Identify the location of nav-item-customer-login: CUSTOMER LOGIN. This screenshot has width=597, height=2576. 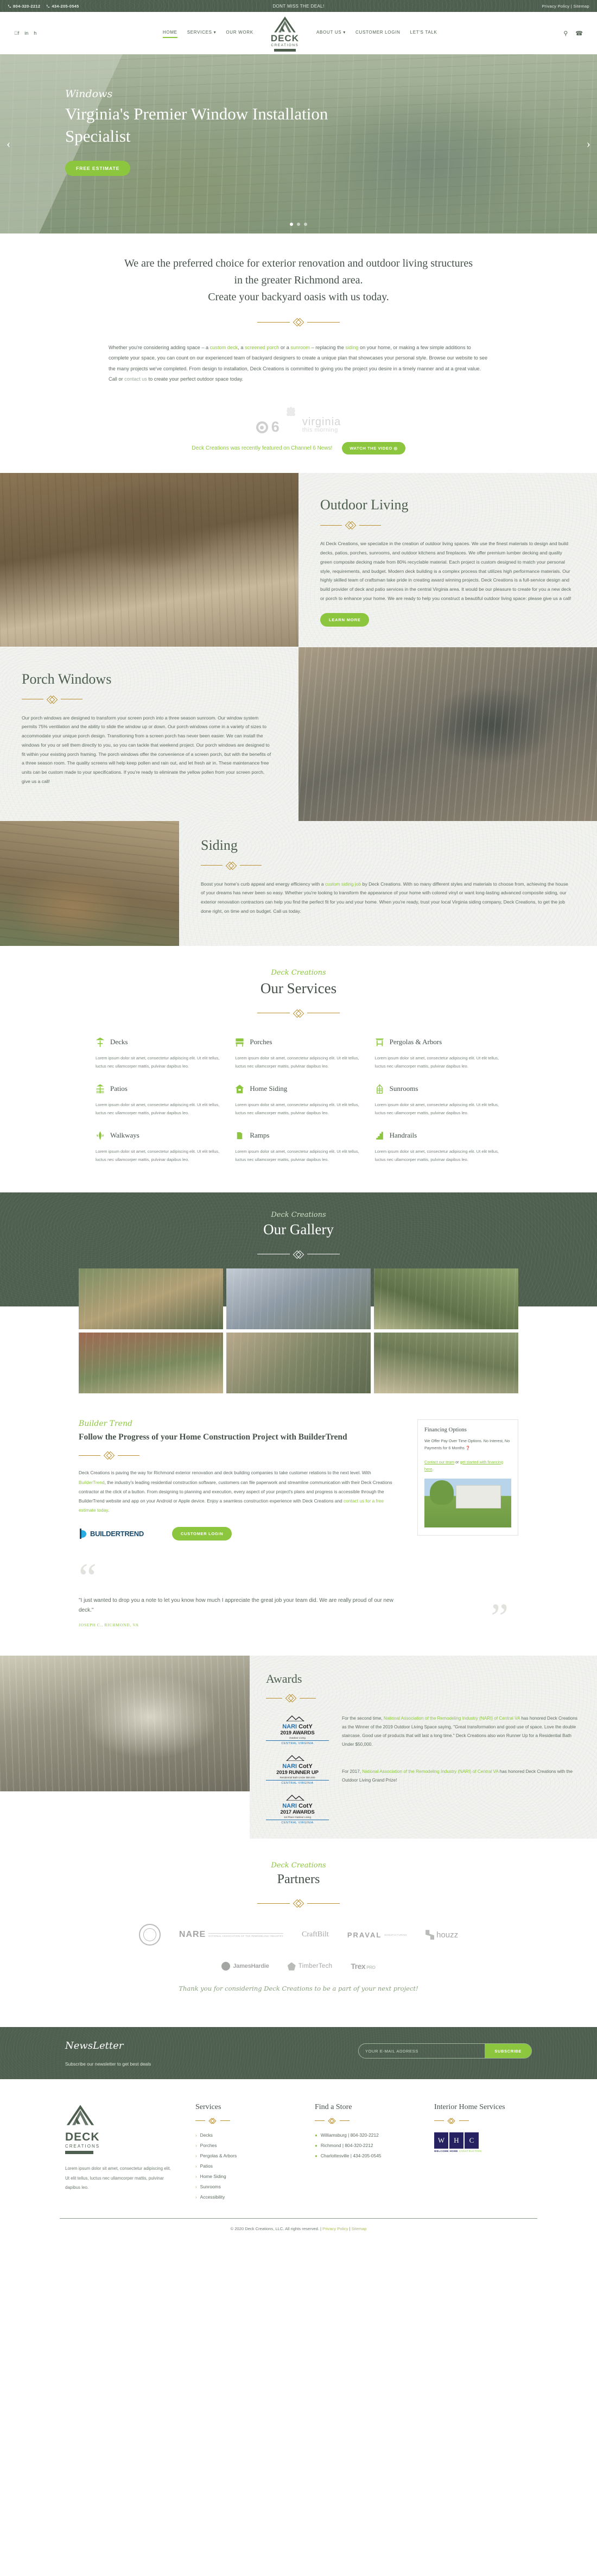
(378, 34).